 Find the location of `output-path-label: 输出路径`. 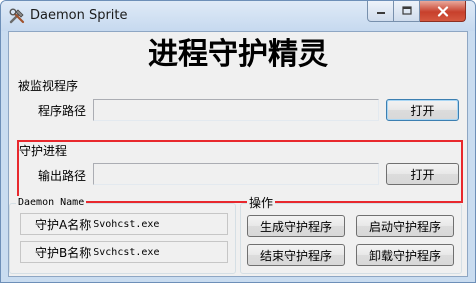

output-path-label: 输出路径 is located at coordinates (62, 176).